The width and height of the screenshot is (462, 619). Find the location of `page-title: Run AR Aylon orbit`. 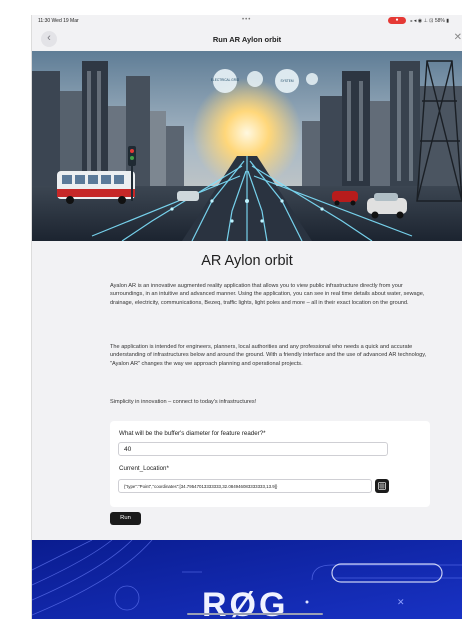

page-title: Run AR Aylon orbit is located at coordinates (247, 39).